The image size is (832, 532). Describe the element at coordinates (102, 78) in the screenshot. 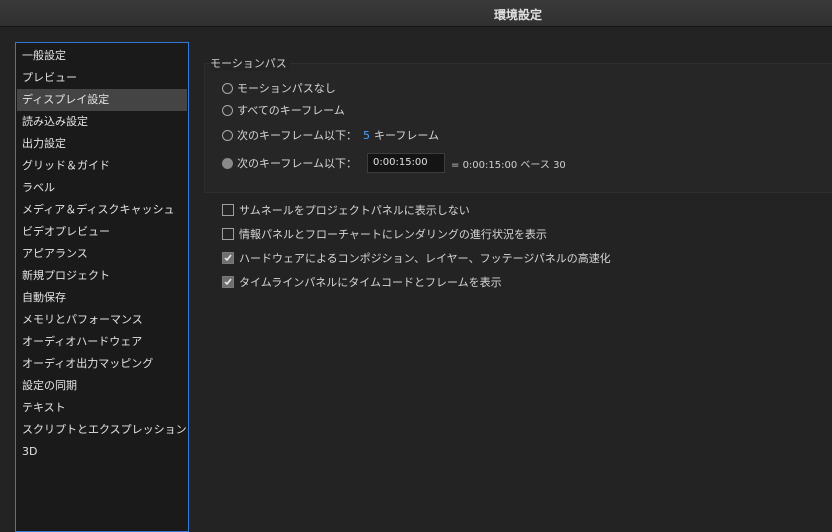

I see `sidebar-item-previews: プレビュー` at that location.